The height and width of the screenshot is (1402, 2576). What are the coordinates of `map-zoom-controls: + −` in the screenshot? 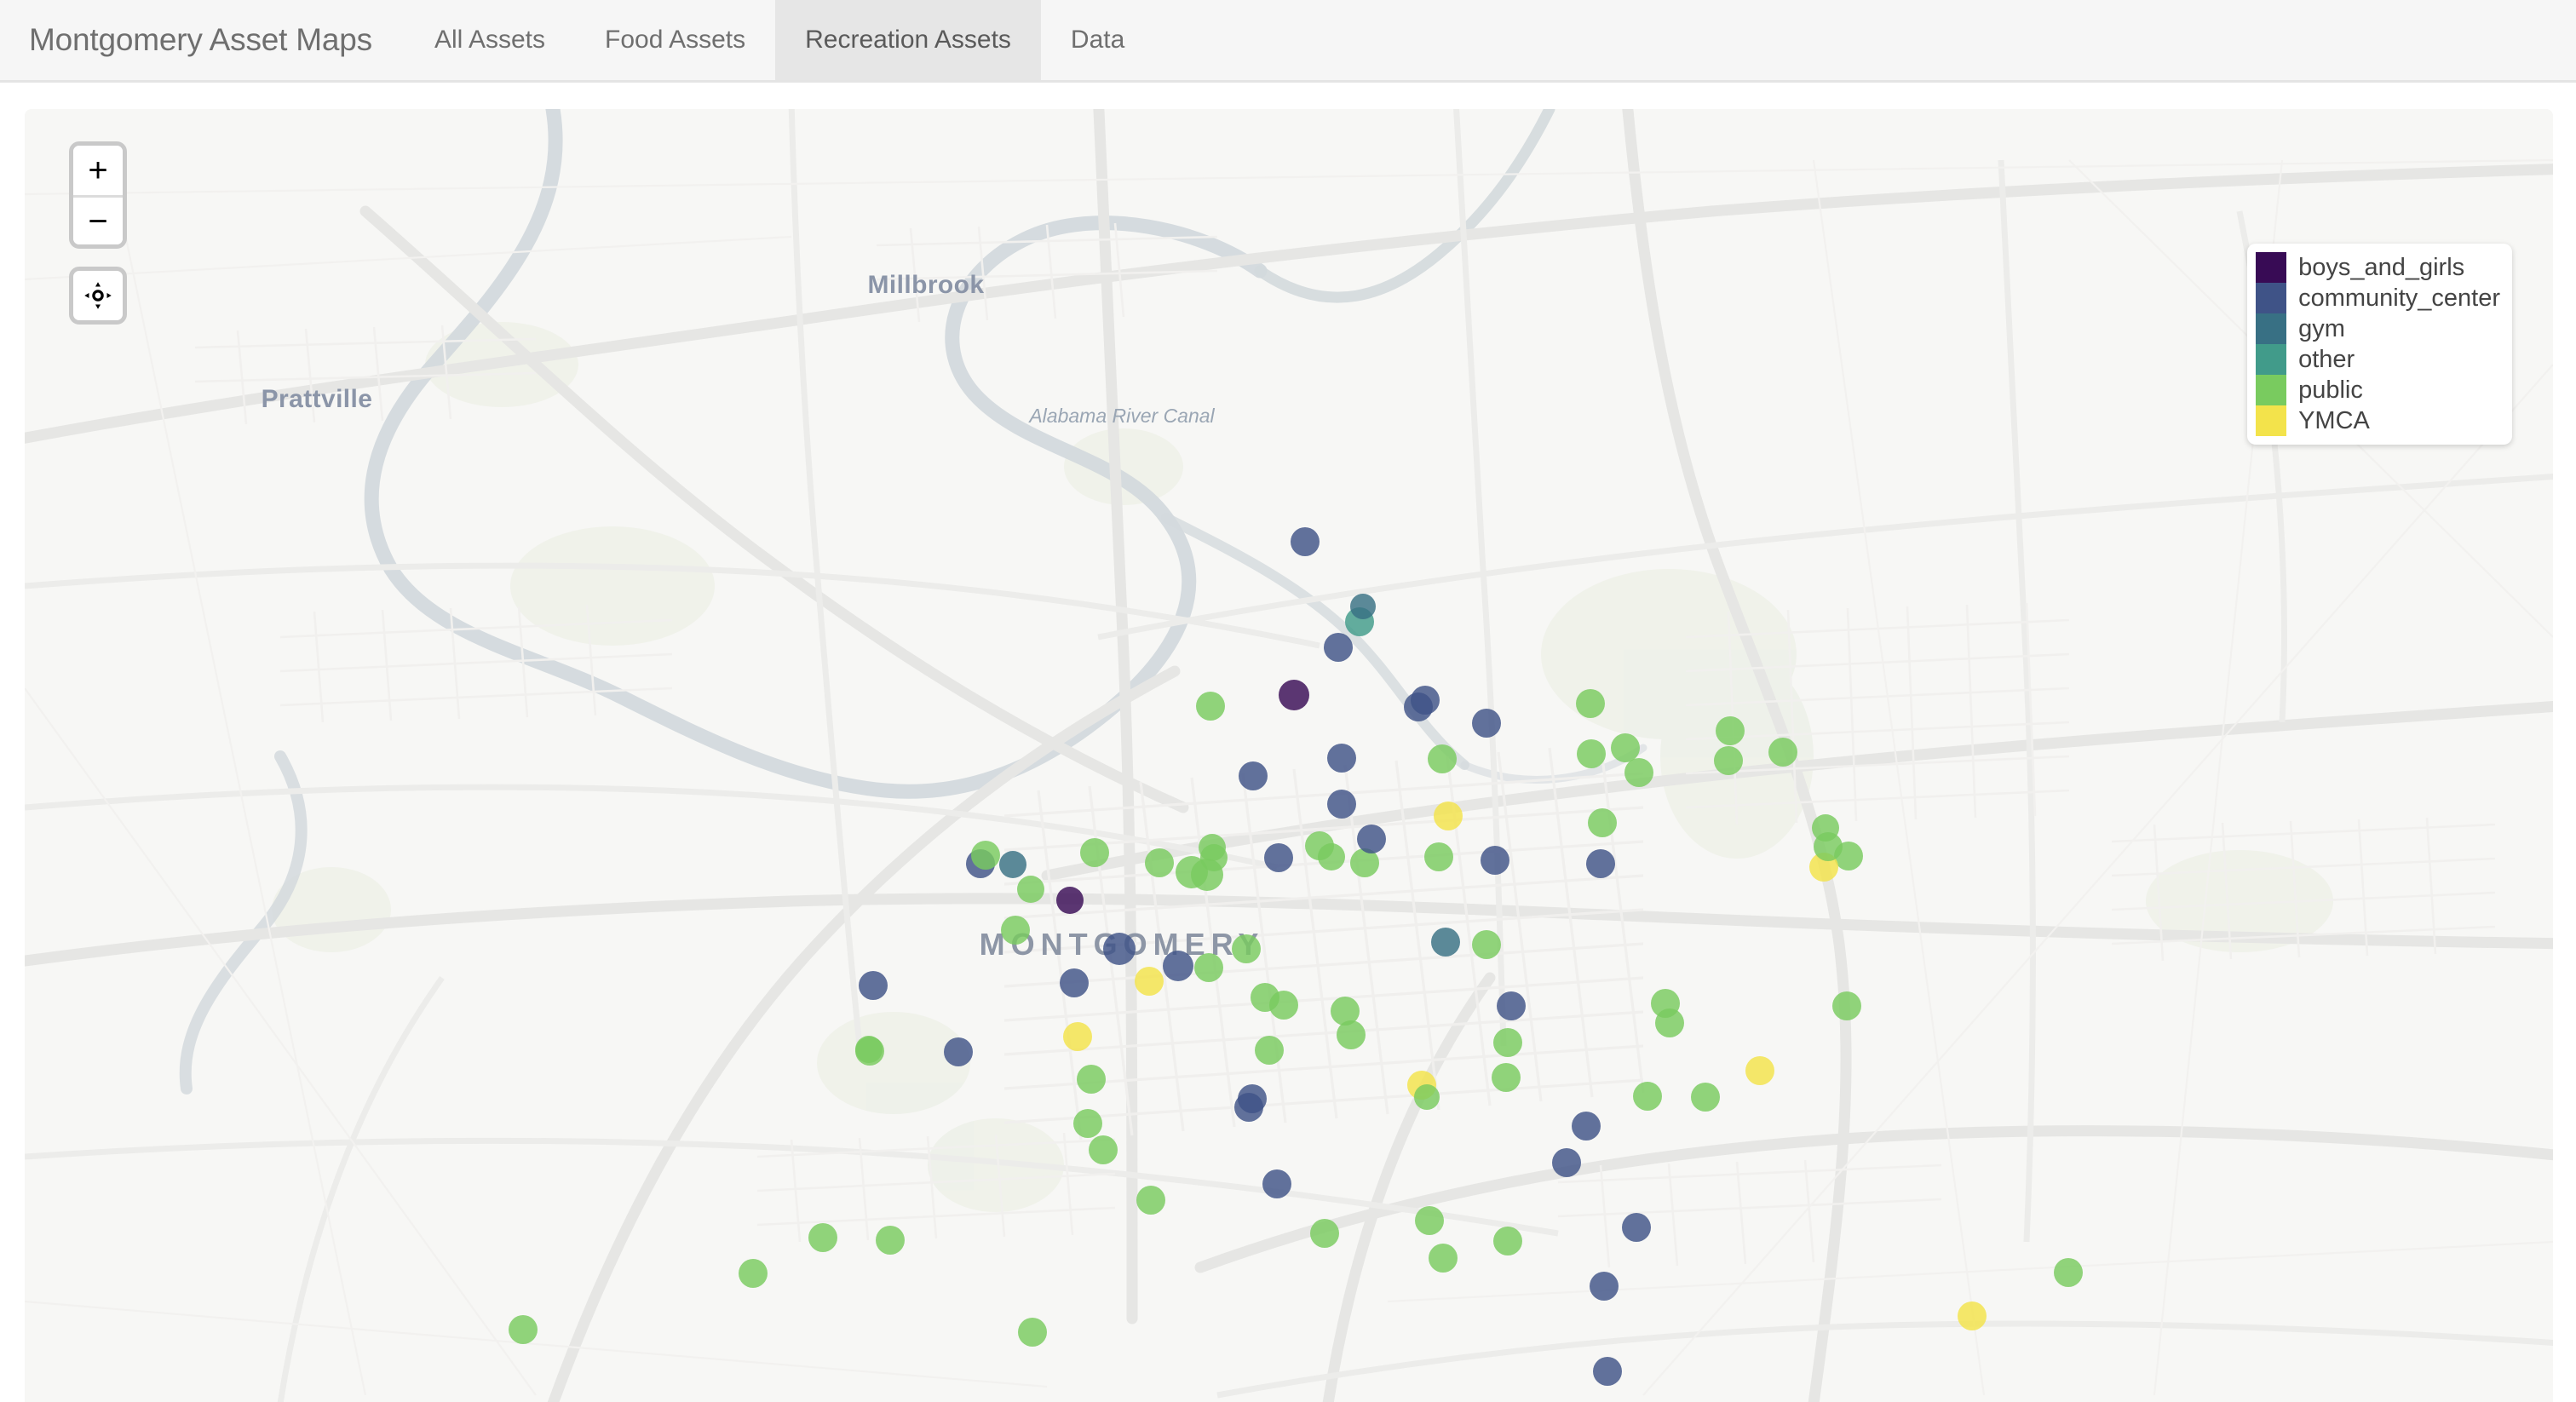 It's located at (98, 195).